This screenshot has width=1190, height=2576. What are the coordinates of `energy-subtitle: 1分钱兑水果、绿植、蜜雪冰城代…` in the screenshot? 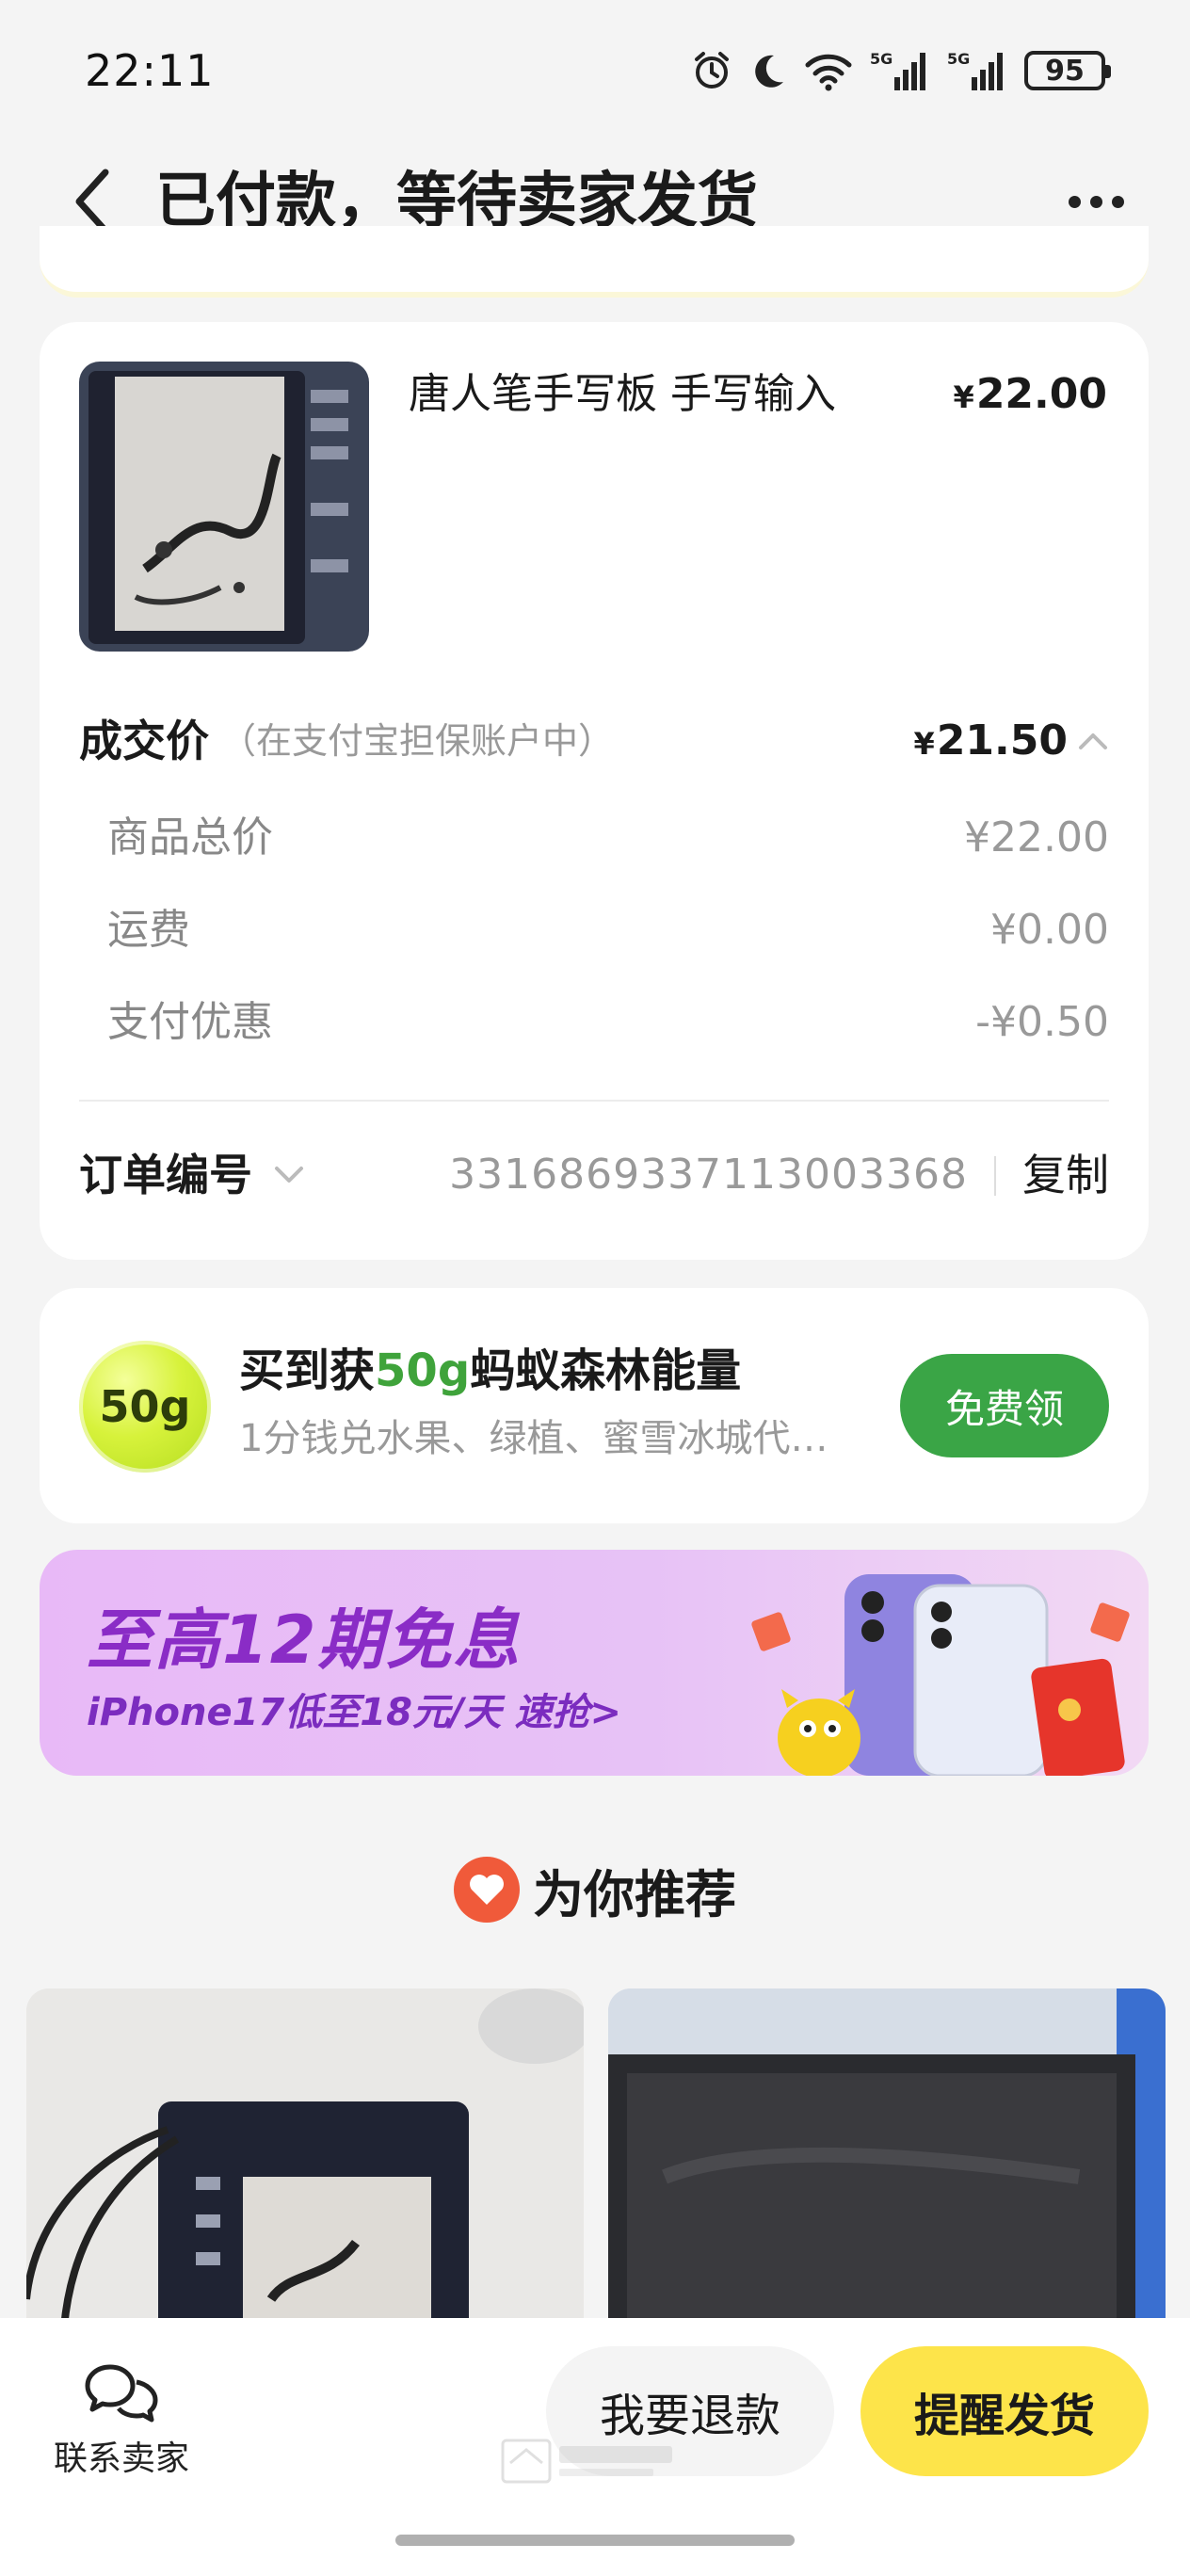 It's located at (533, 1438).